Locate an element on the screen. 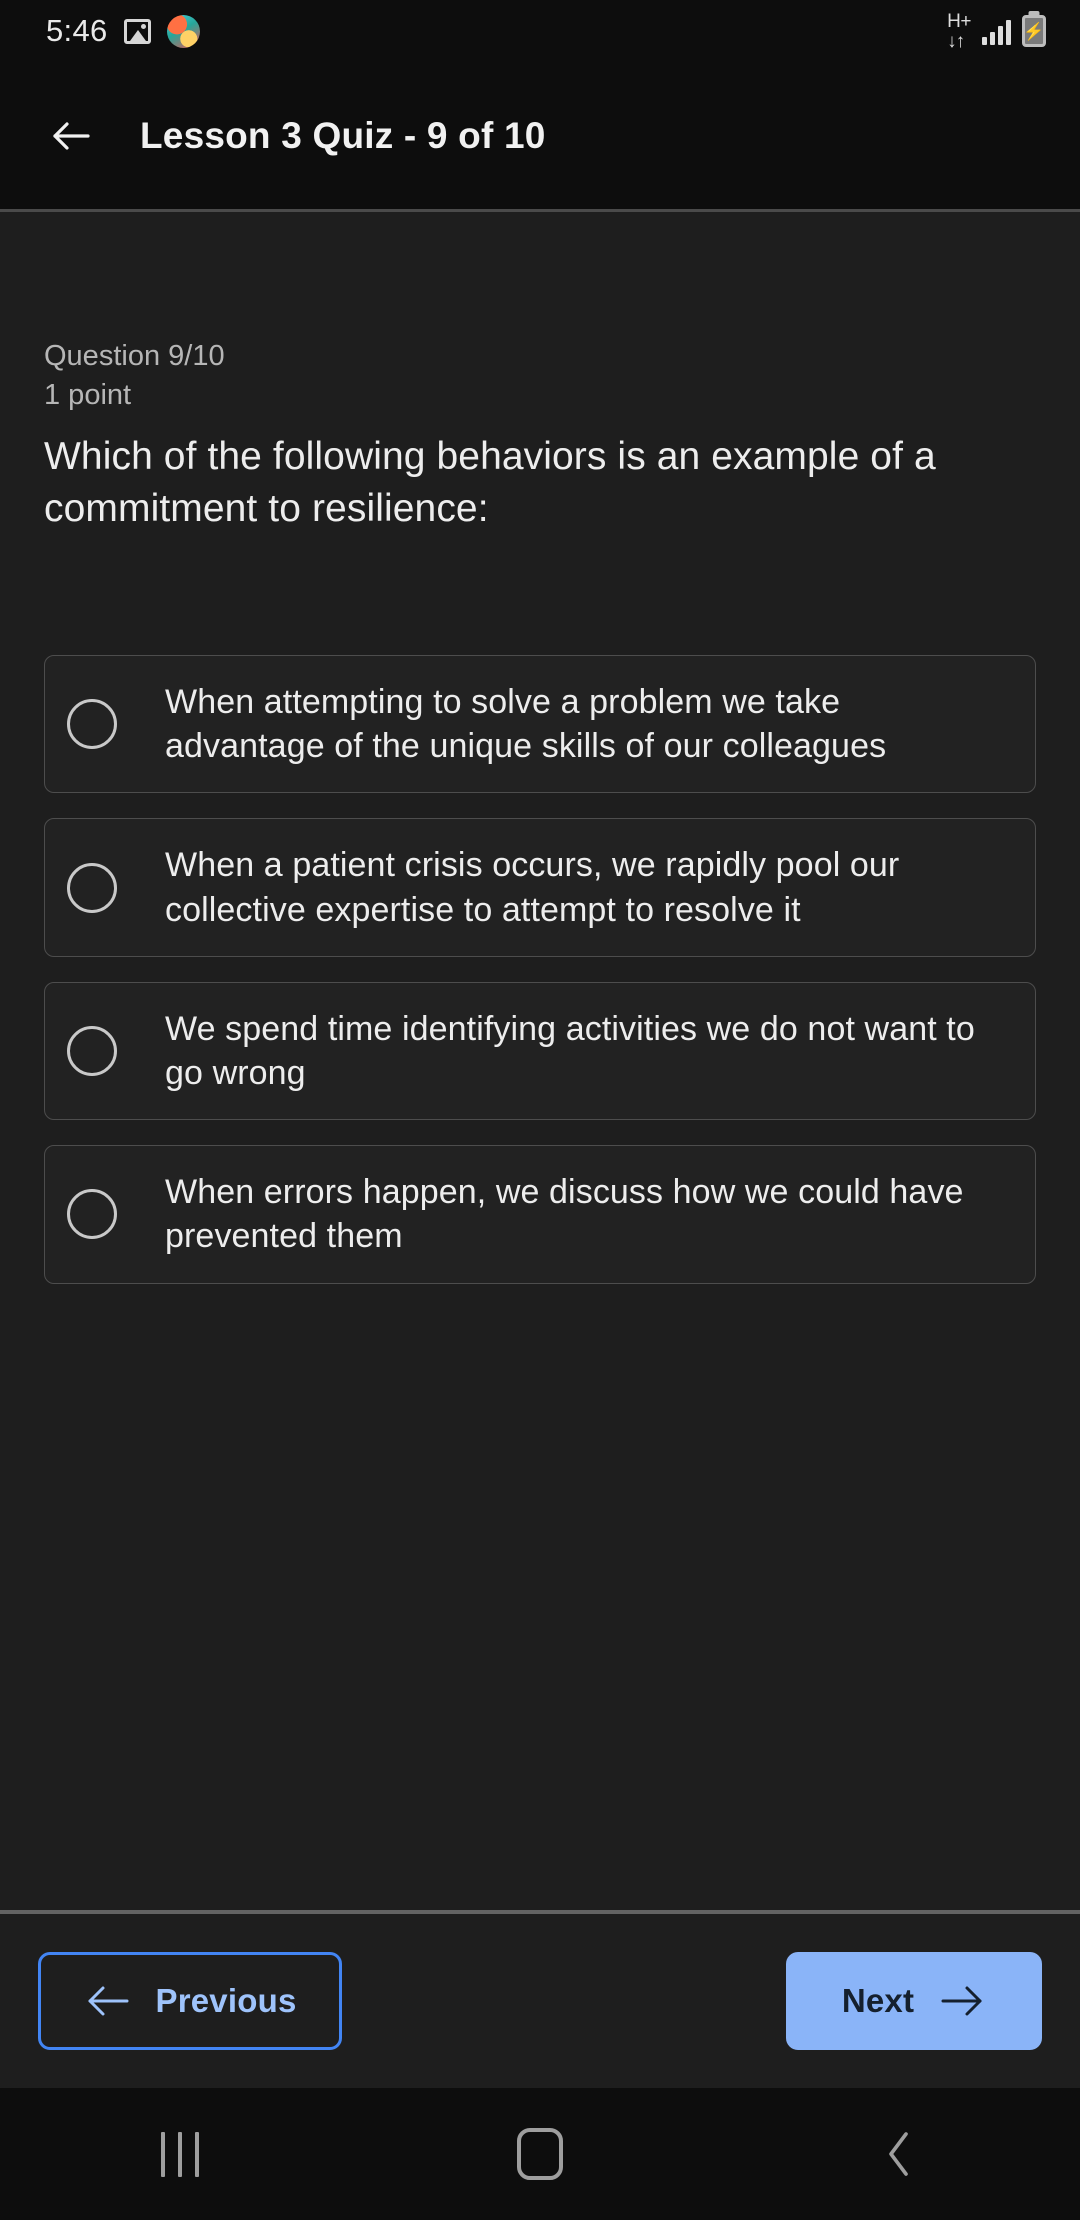  home-icon is located at coordinates (540, 2154).